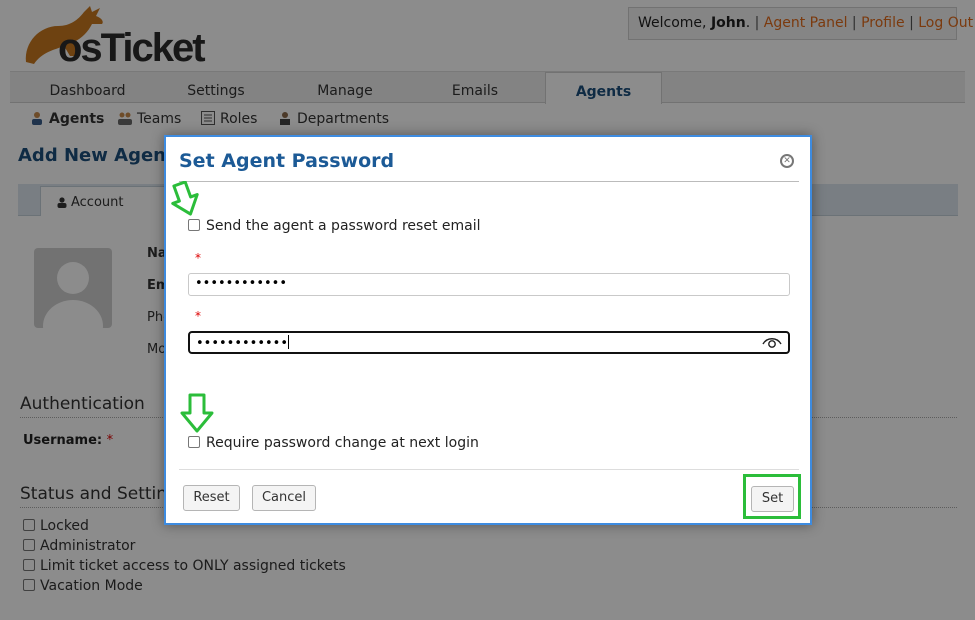  What do you see at coordinates (287, 161) in the screenshot?
I see `dialog-title: Set Agent Password` at bounding box center [287, 161].